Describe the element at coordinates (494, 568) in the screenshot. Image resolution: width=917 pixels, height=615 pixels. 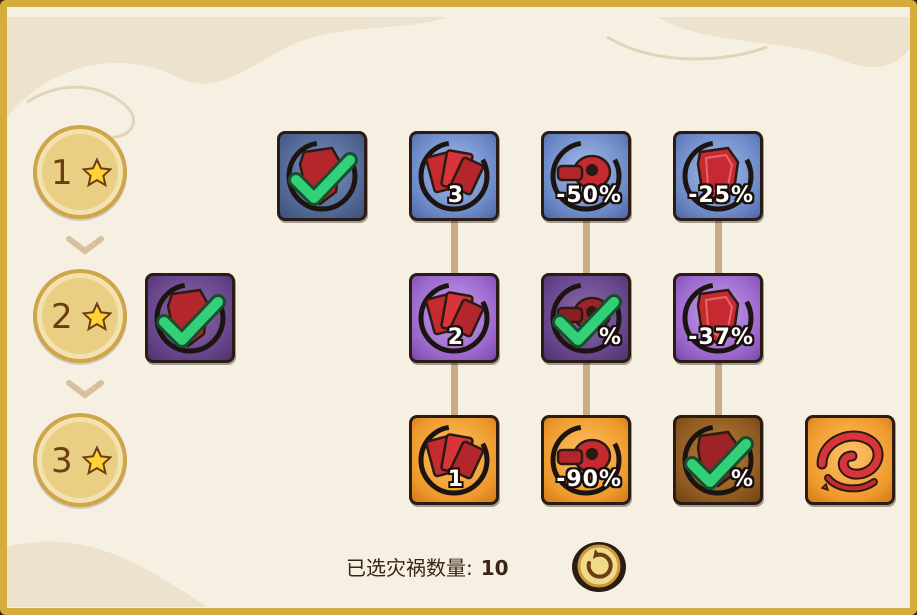
I see `selected-count-value: 10` at that location.